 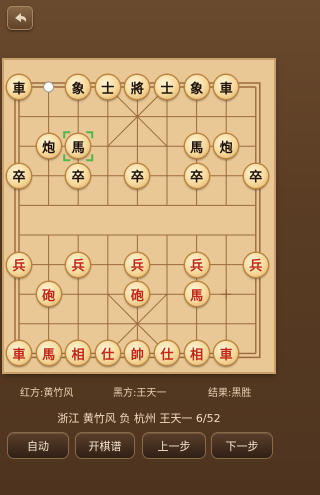 I want to click on black-player-label: 黑方:王天一, so click(x=140, y=393).